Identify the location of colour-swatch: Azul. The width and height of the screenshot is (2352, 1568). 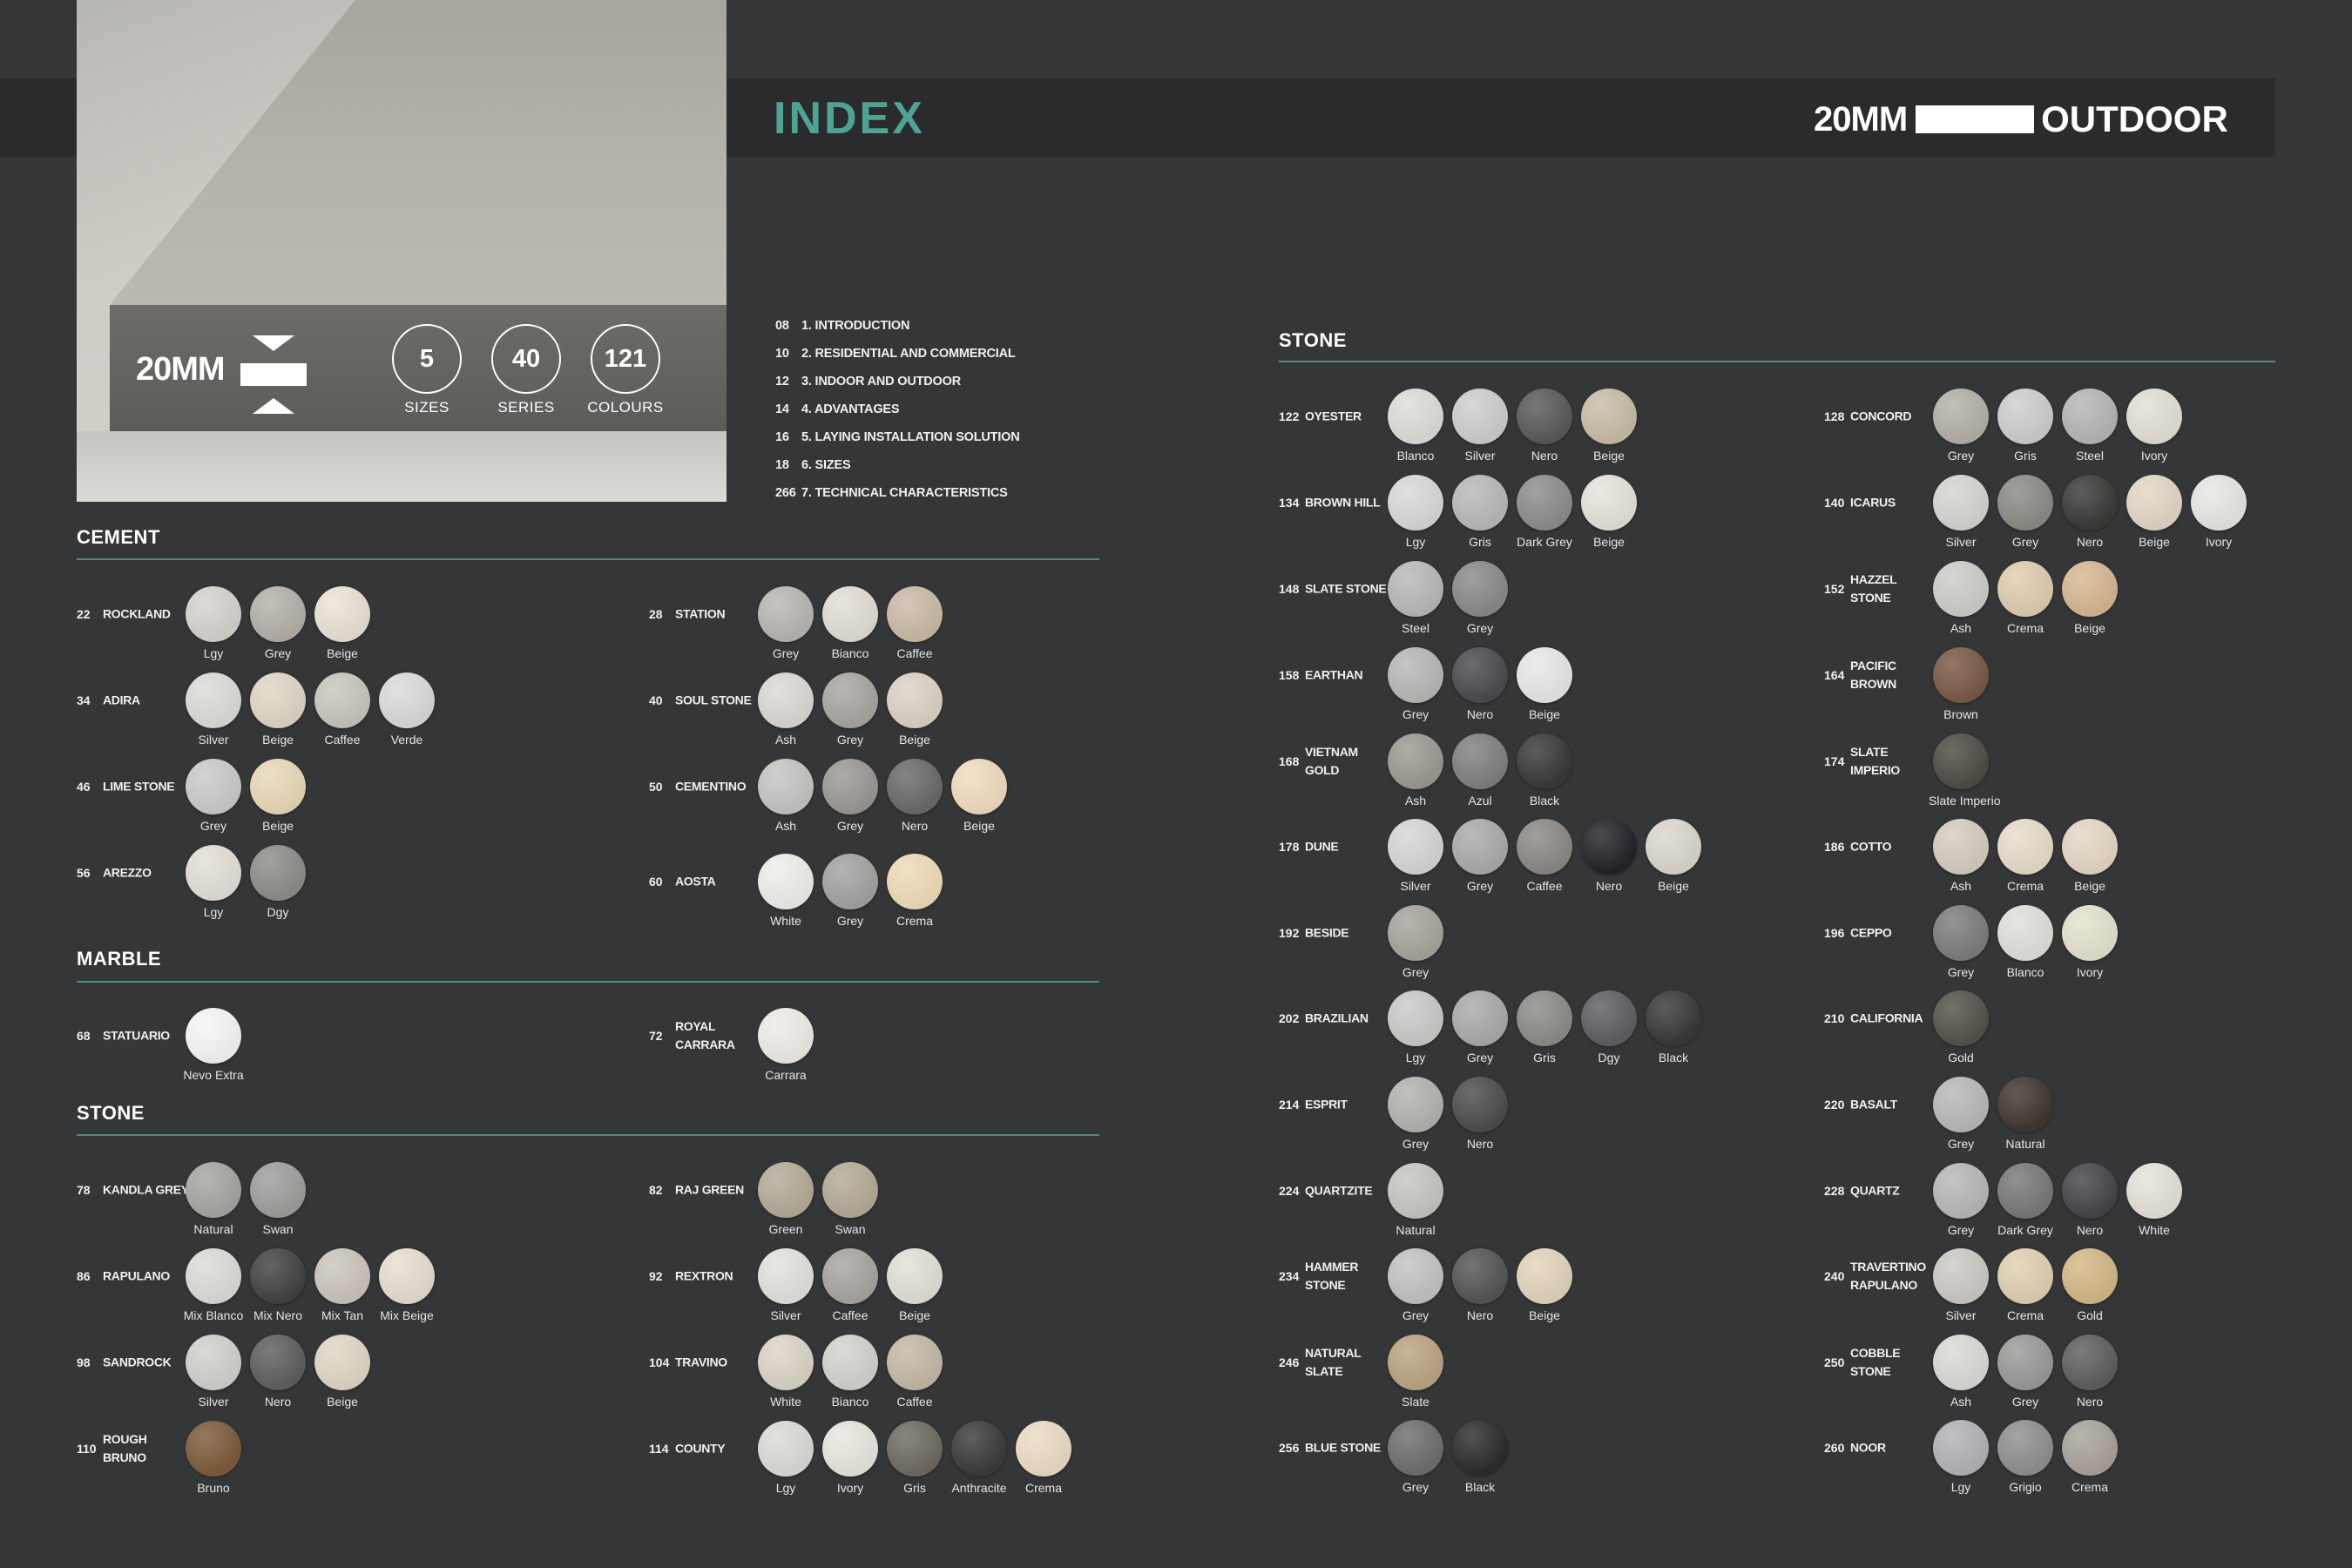
(1480, 770).